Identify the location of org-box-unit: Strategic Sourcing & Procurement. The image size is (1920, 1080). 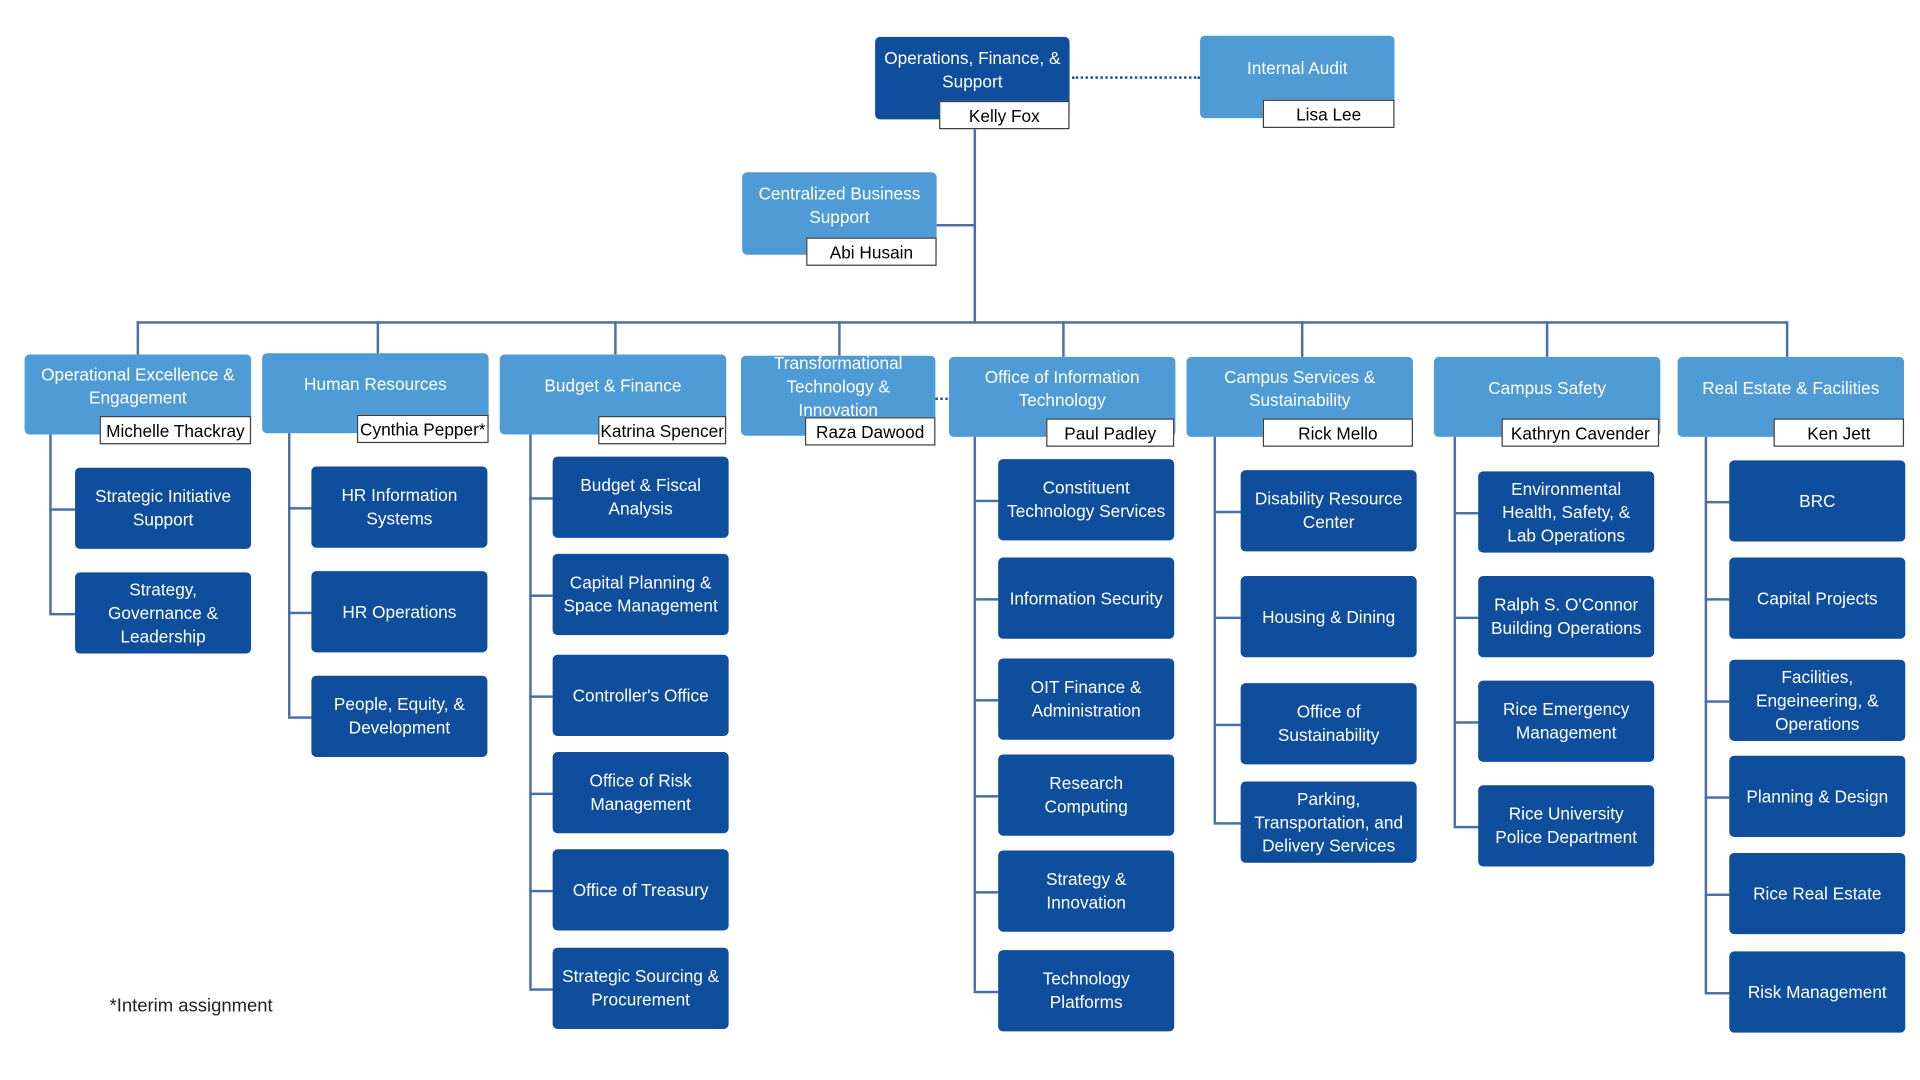
(640, 988).